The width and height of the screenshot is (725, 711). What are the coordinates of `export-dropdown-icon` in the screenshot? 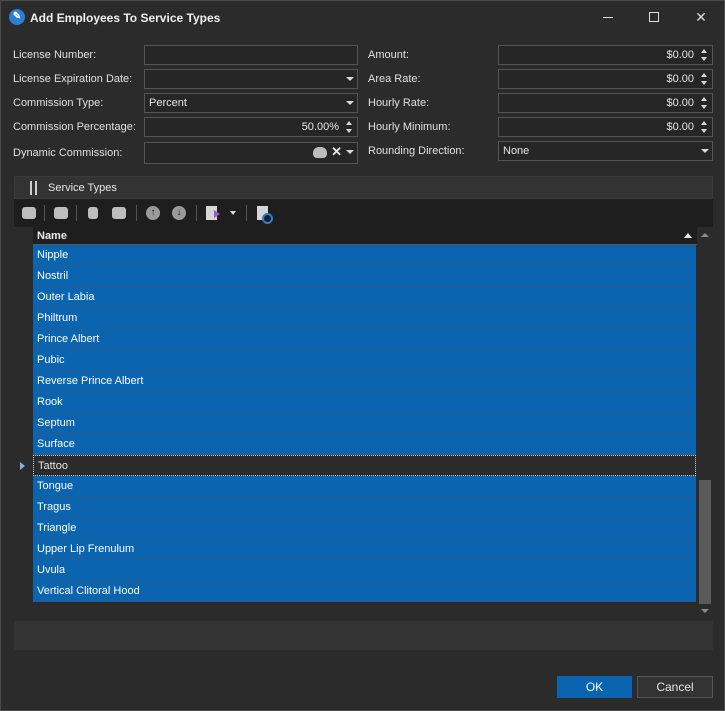 It's located at (233, 213).